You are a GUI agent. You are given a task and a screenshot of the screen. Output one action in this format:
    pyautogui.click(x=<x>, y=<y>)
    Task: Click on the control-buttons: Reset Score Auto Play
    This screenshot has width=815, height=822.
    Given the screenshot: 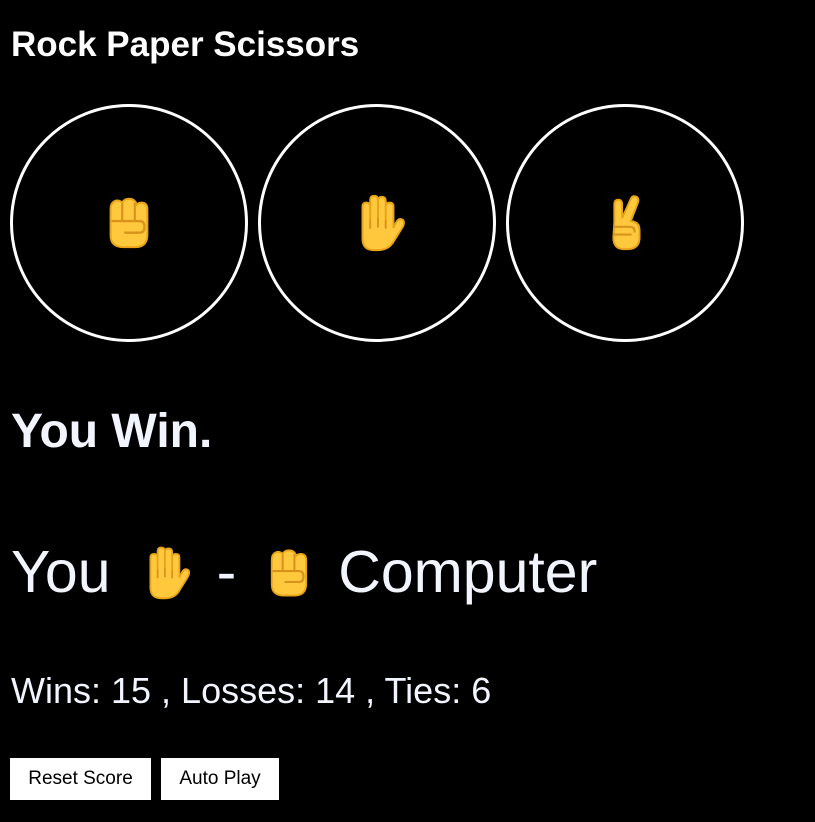 What is the action you would take?
    pyautogui.click(x=144, y=779)
    